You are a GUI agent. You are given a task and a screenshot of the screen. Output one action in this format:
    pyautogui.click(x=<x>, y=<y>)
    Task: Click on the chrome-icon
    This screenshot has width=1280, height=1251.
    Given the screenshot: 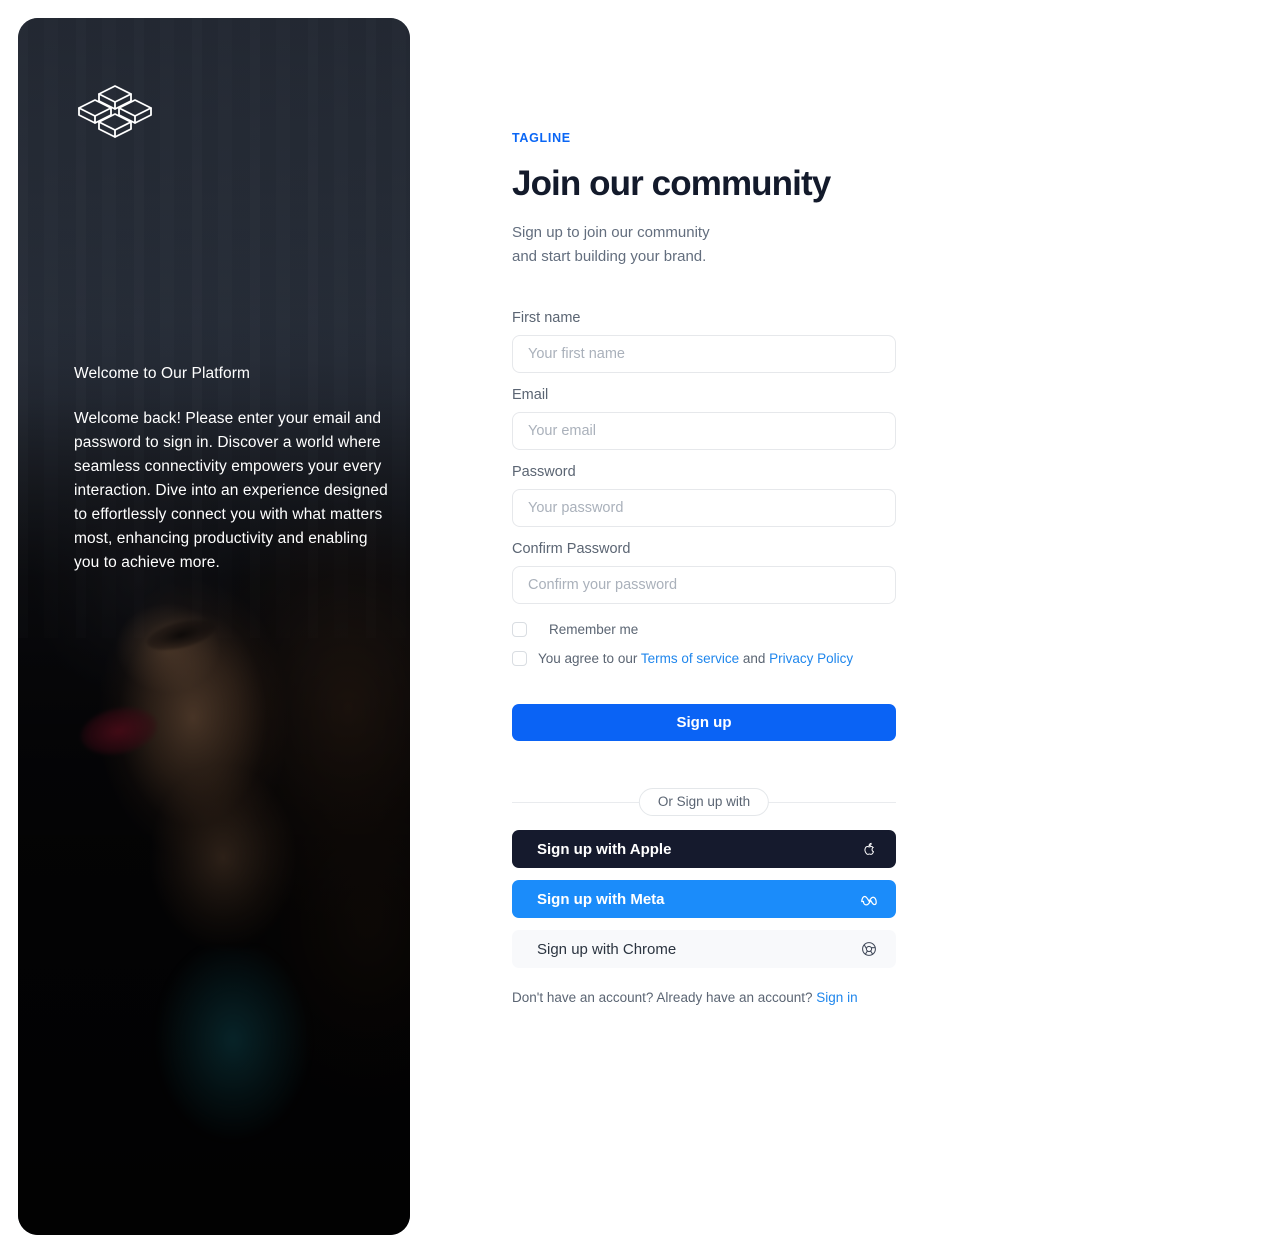 What is the action you would take?
    pyautogui.click(x=869, y=949)
    